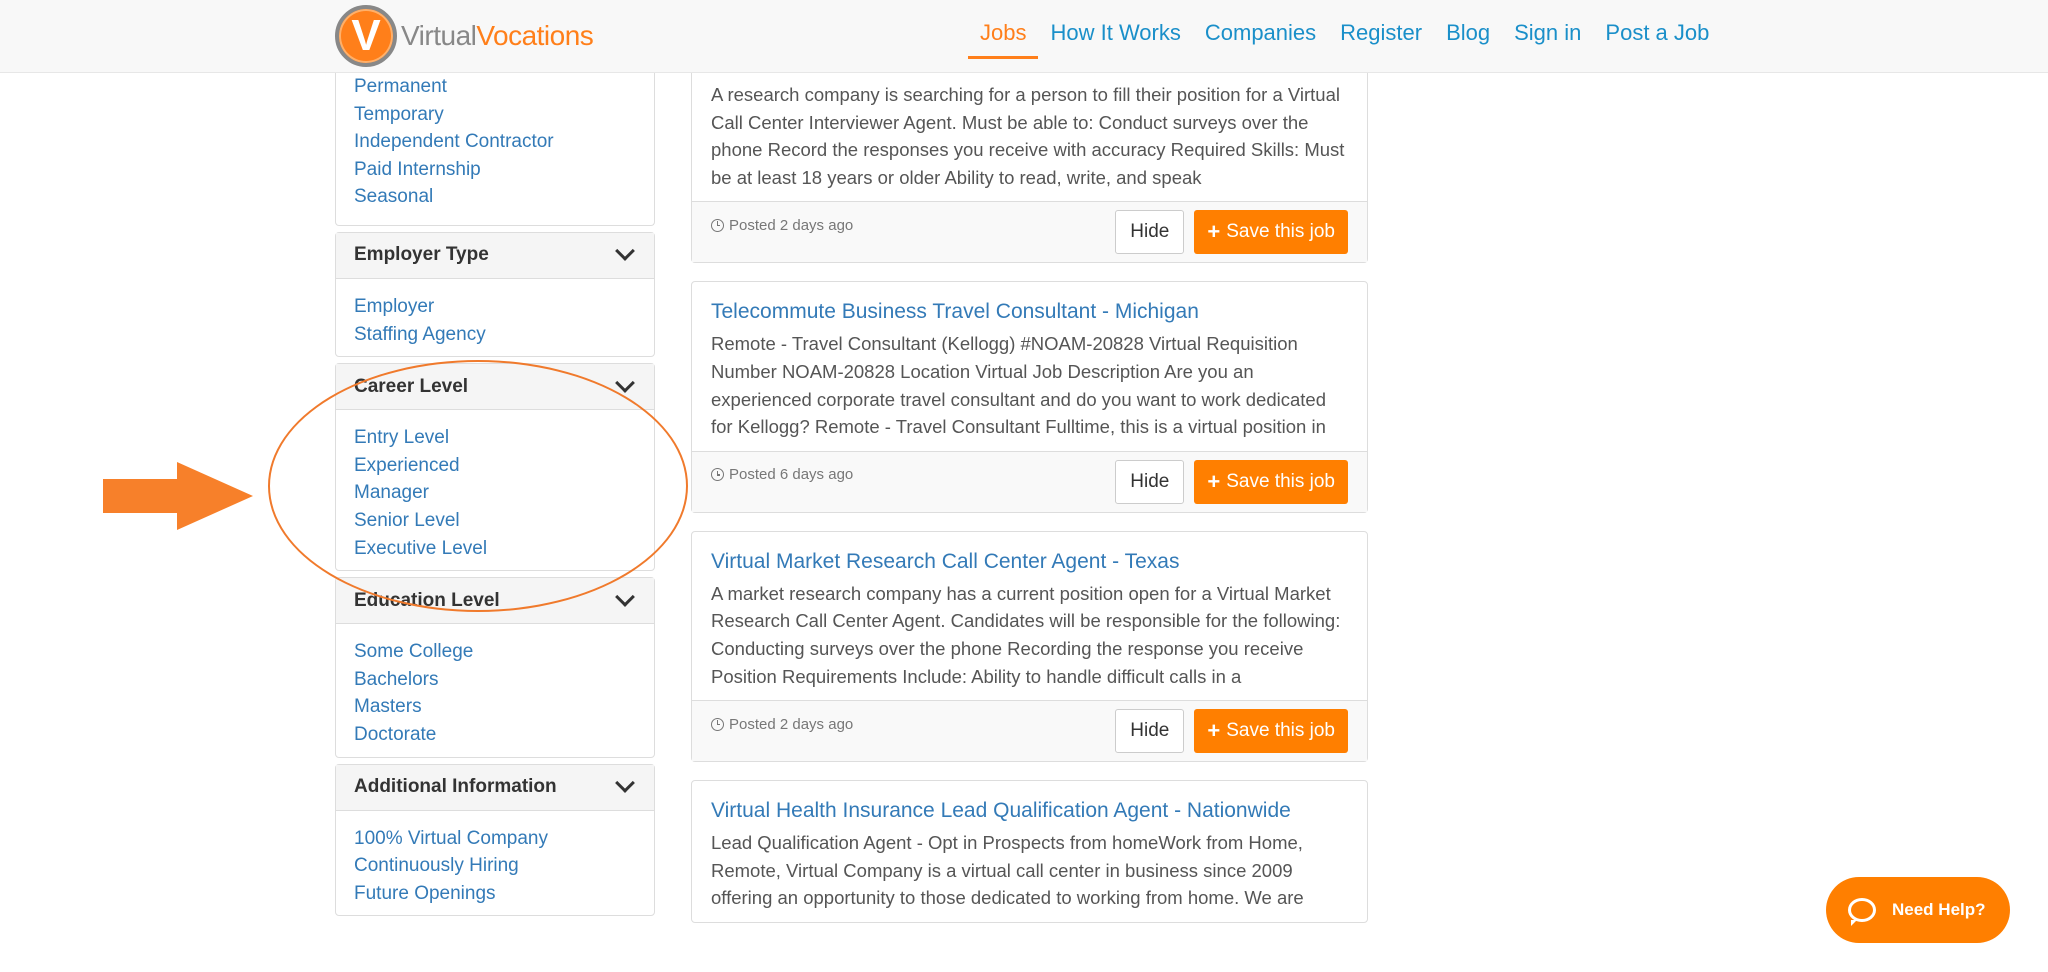 This screenshot has width=2048, height=972. I want to click on filter-masters: Masters, so click(495, 707).